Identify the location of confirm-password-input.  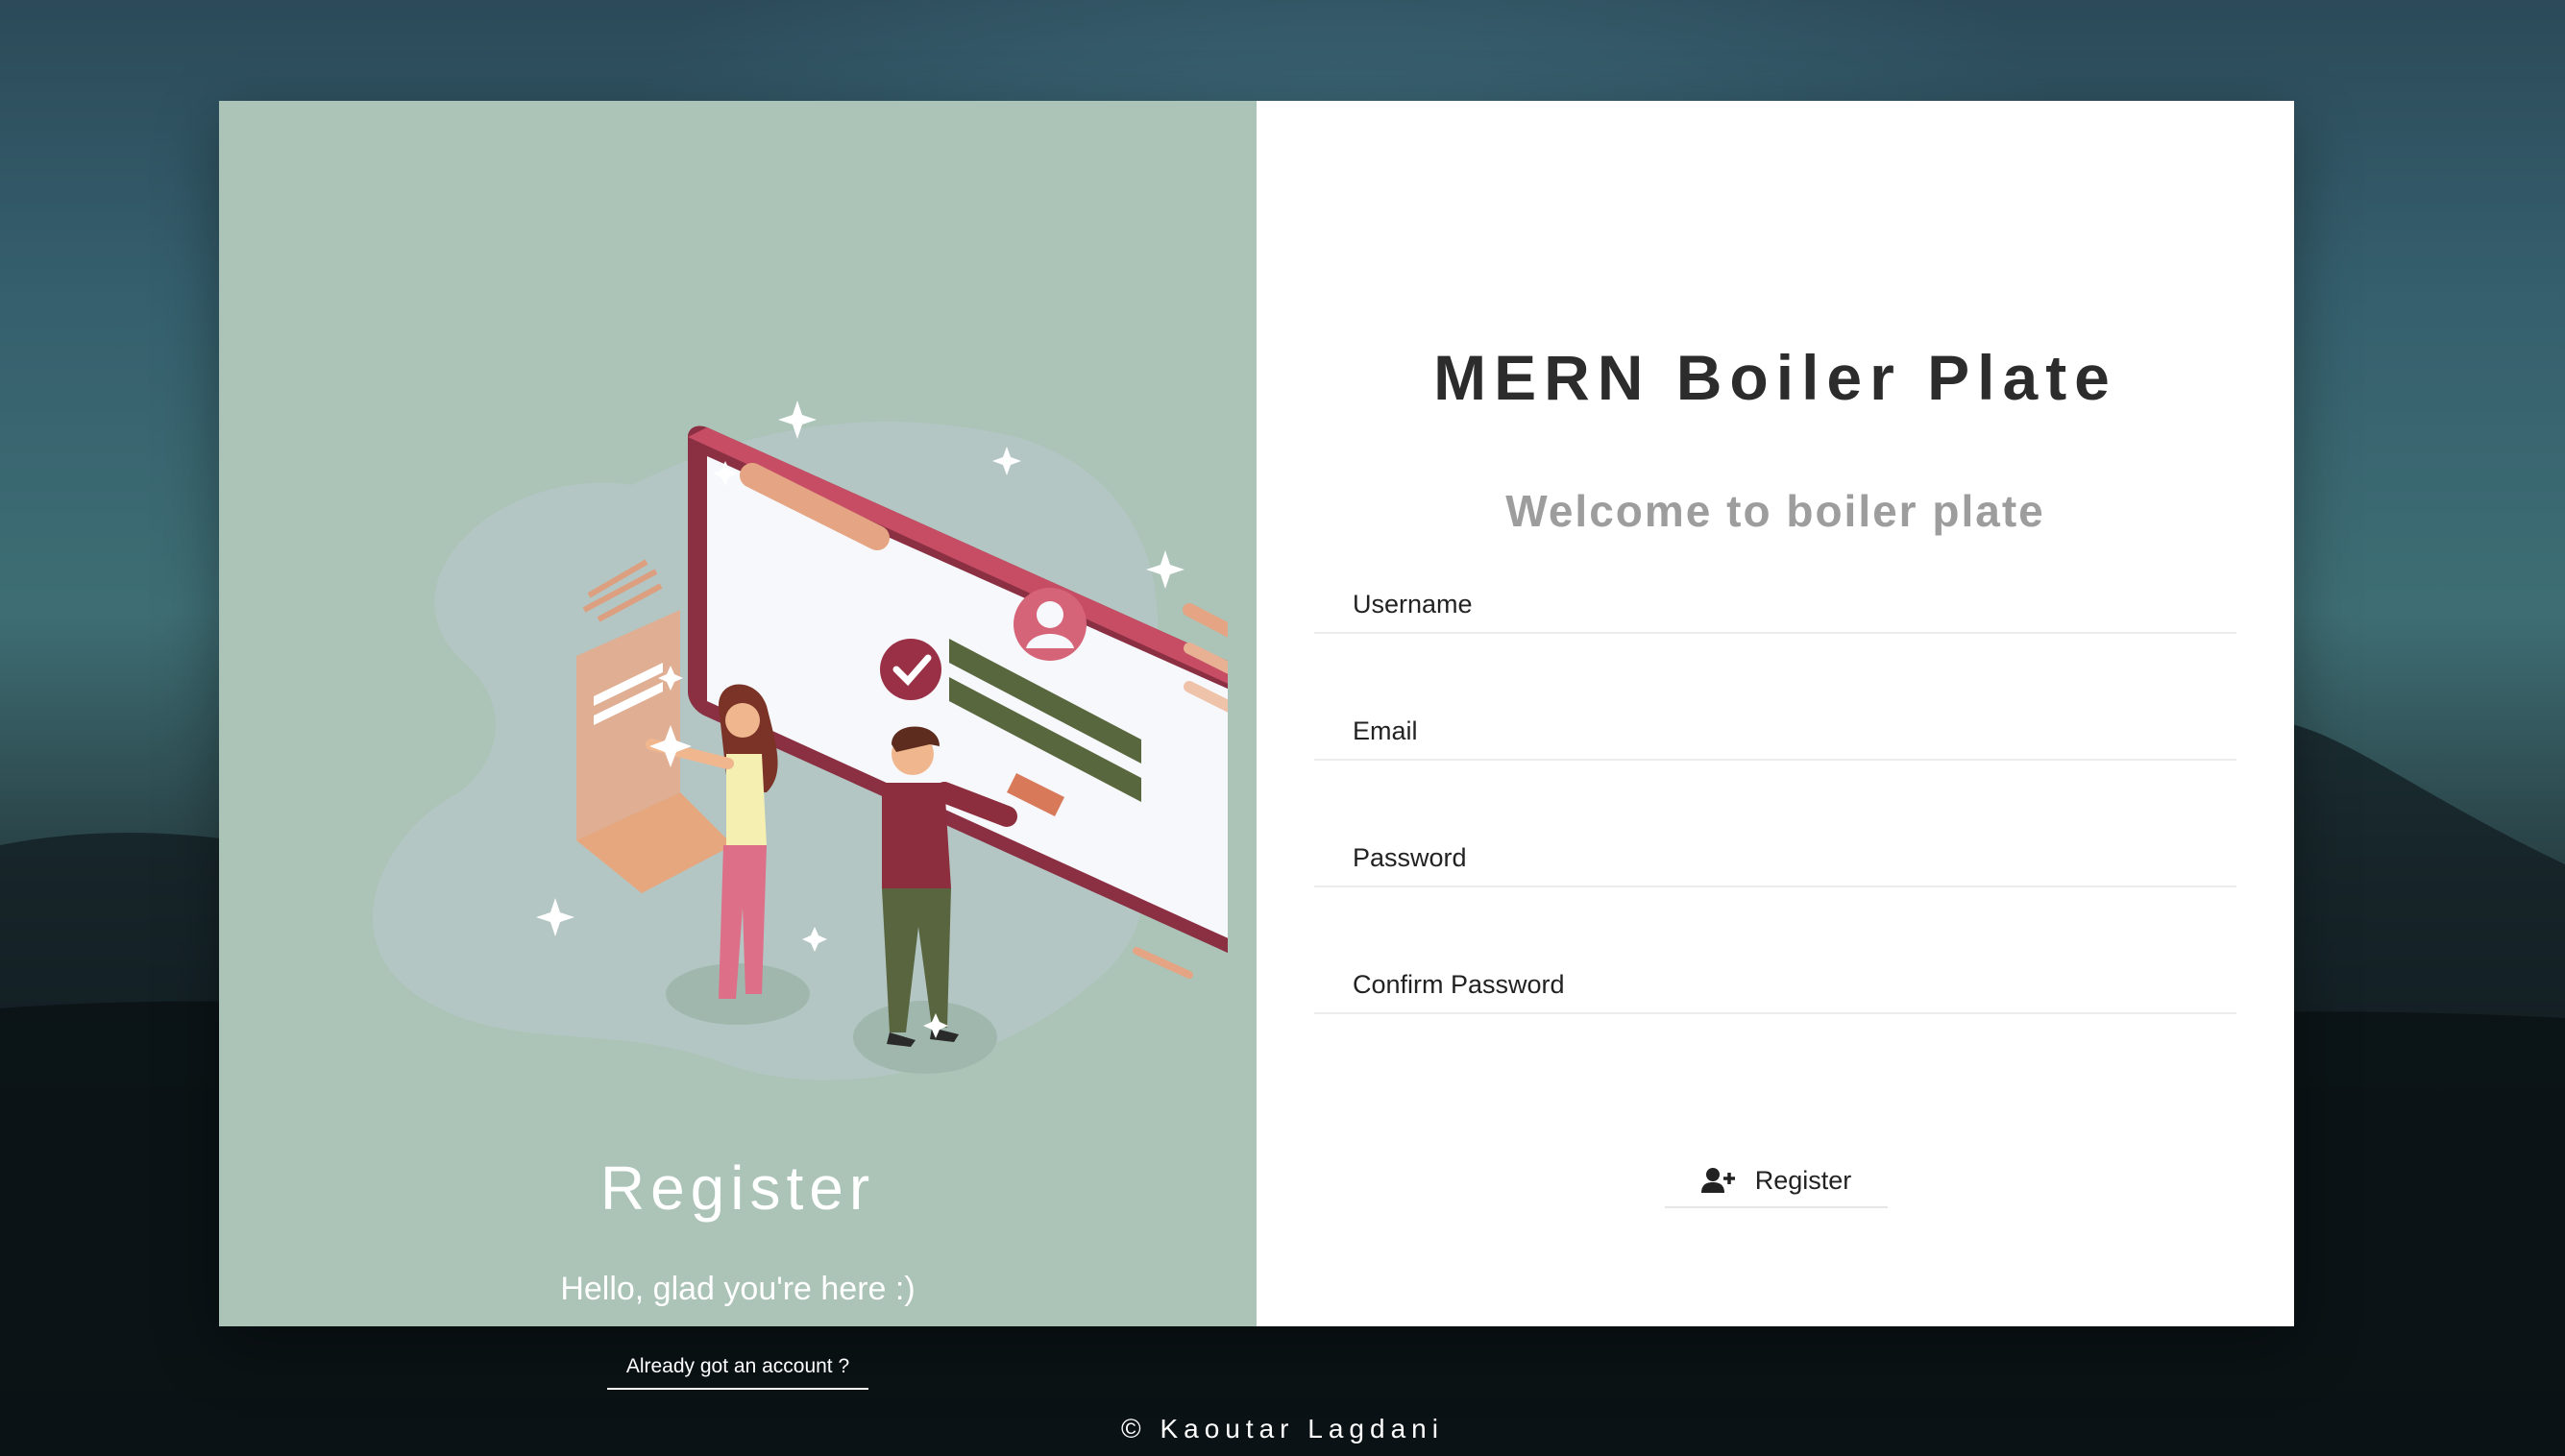
(1775, 985).